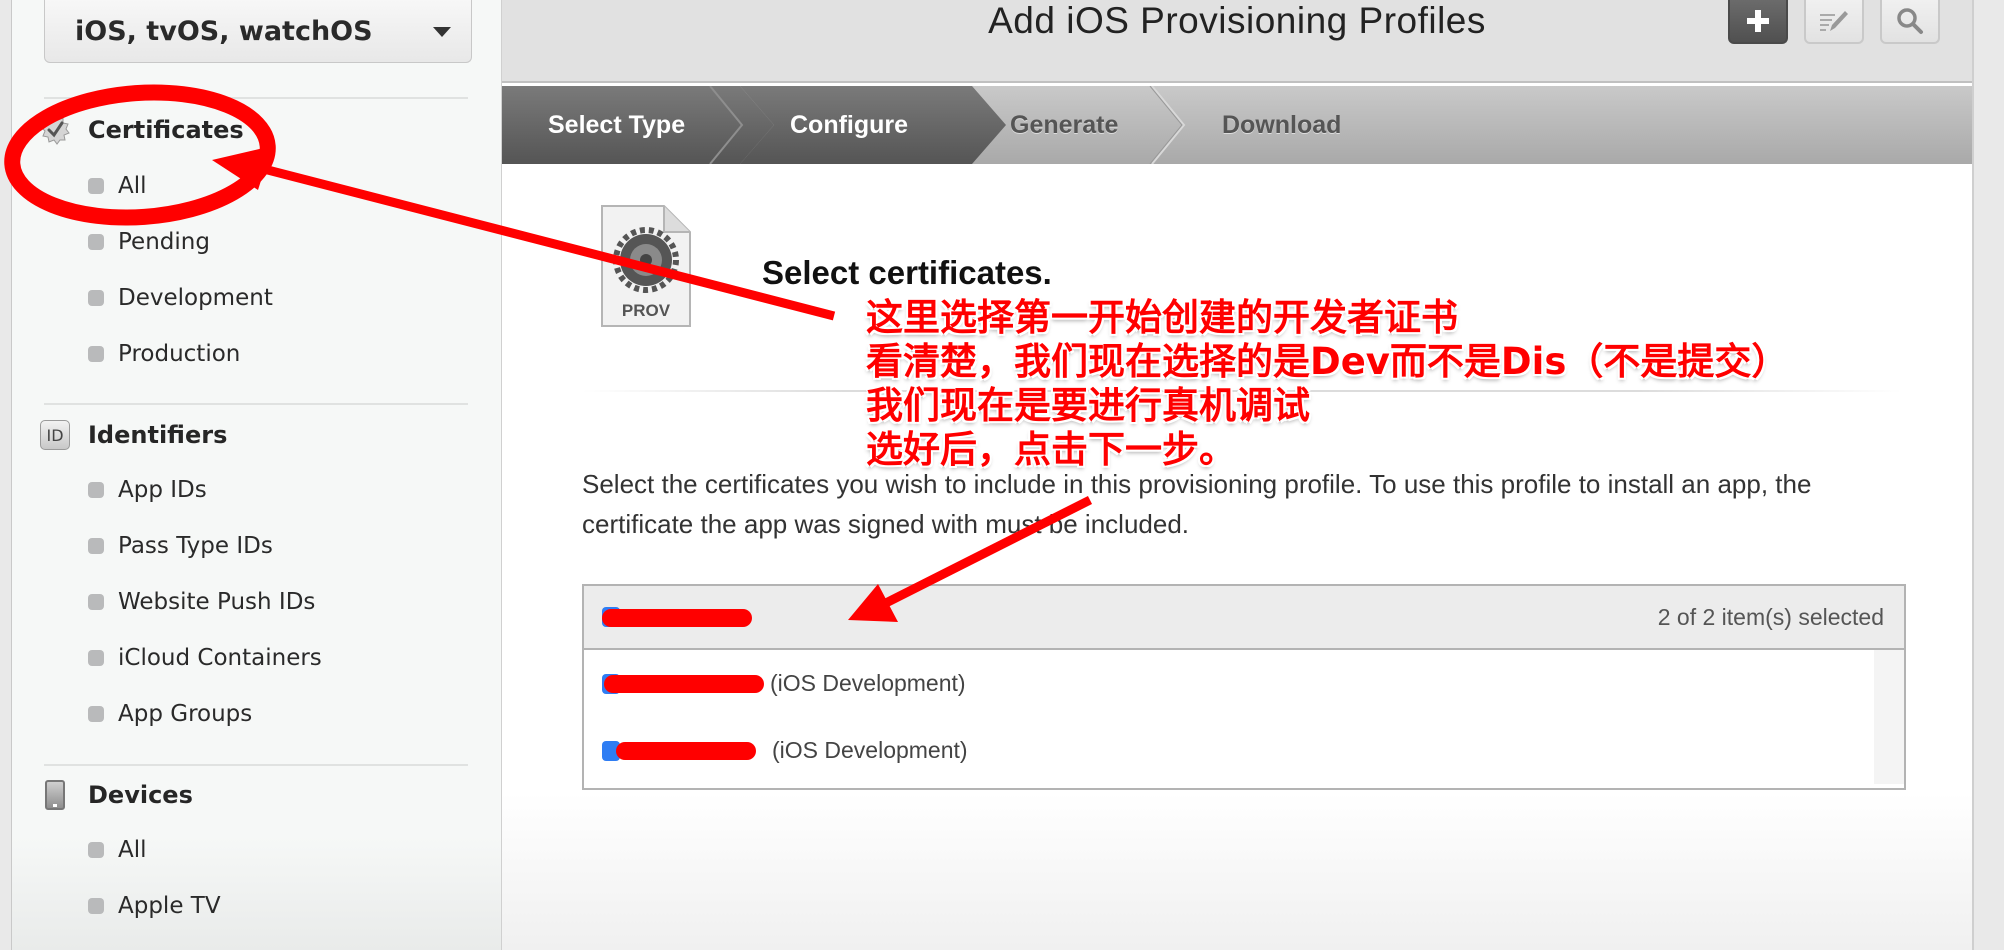 The image size is (2004, 950). I want to click on sidebar-section-devices: Devices, so click(116, 795).